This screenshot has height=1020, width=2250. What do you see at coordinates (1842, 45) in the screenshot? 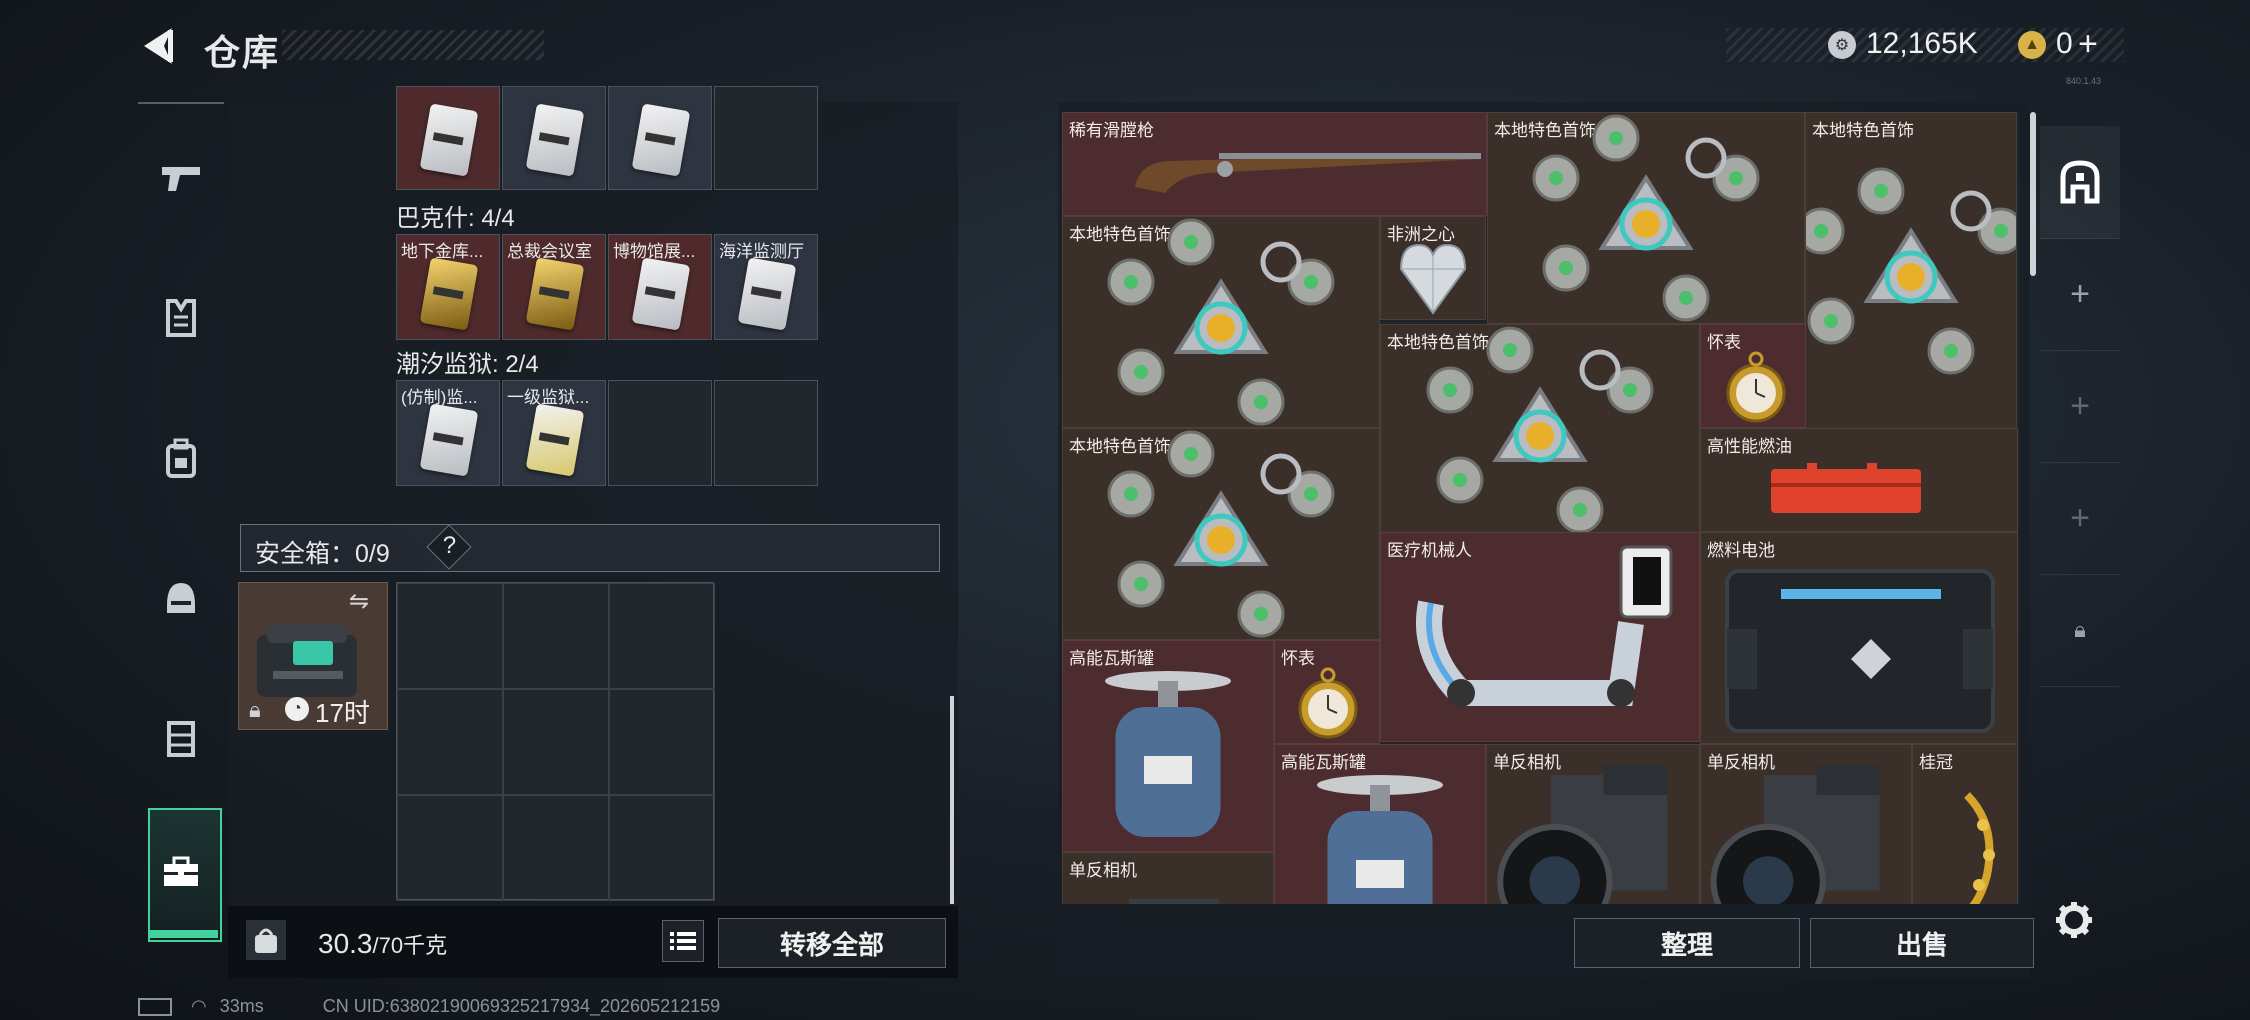
I see `silver-coin-icon: ⚙` at bounding box center [1842, 45].